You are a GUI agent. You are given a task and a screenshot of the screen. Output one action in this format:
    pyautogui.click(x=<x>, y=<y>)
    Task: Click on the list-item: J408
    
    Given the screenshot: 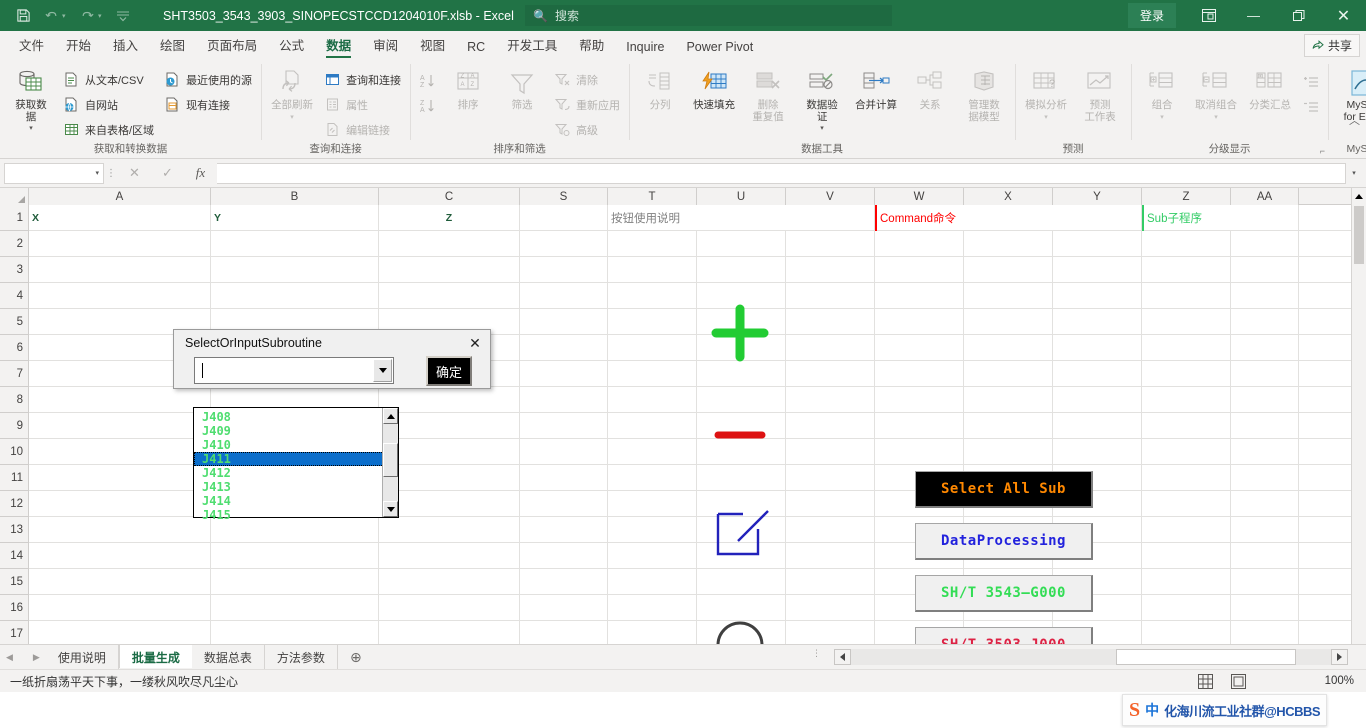 What is the action you would take?
    pyautogui.click(x=296, y=417)
    